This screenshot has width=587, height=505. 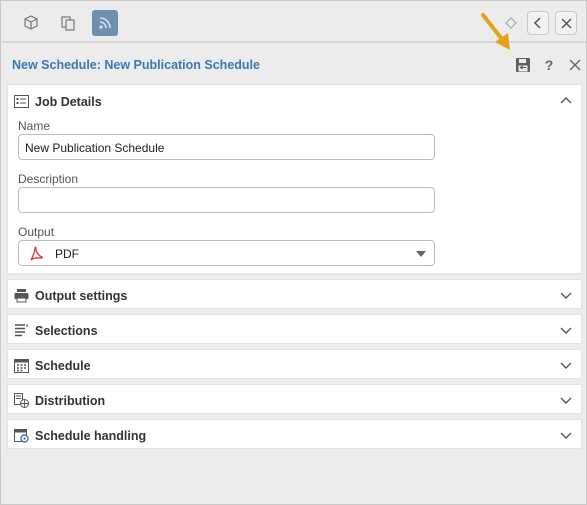 What do you see at coordinates (294, 294) in the screenshot?
I see `section-output-settings: Output settings` at bounding box center [294, 294].